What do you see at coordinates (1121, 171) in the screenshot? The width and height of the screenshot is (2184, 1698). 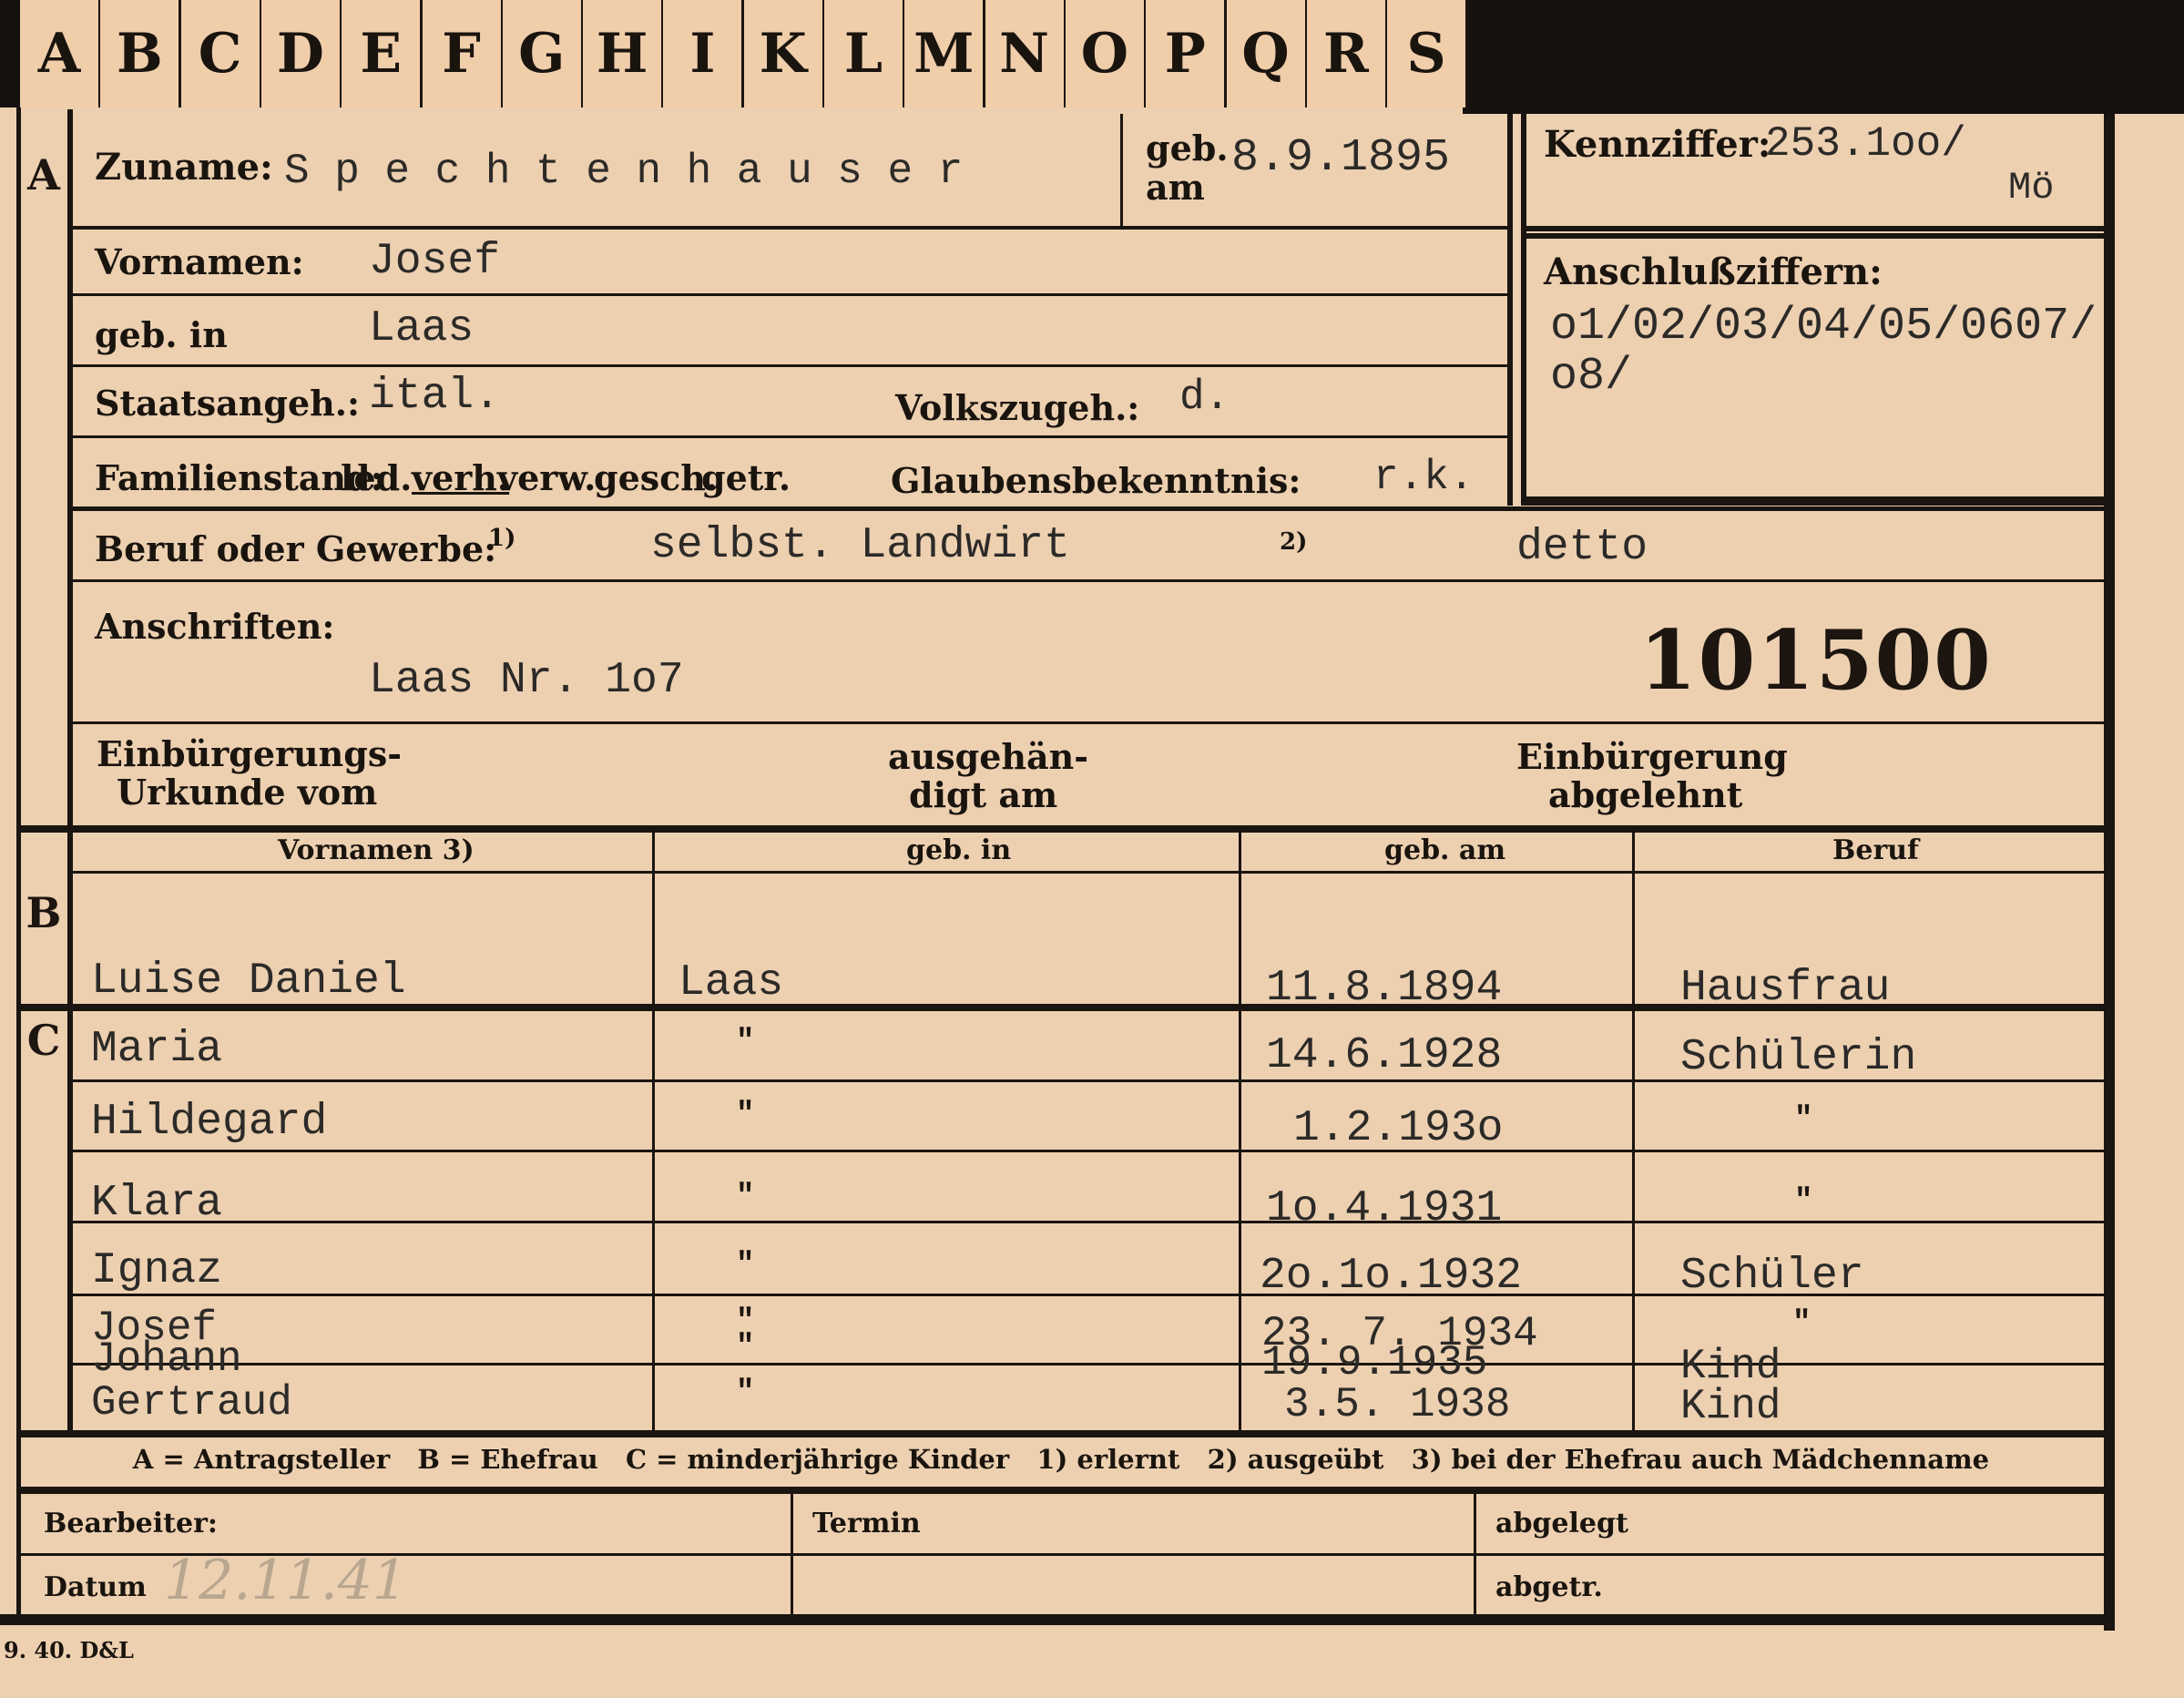 I see `cell-divider` at bounding box center [1121, 171].